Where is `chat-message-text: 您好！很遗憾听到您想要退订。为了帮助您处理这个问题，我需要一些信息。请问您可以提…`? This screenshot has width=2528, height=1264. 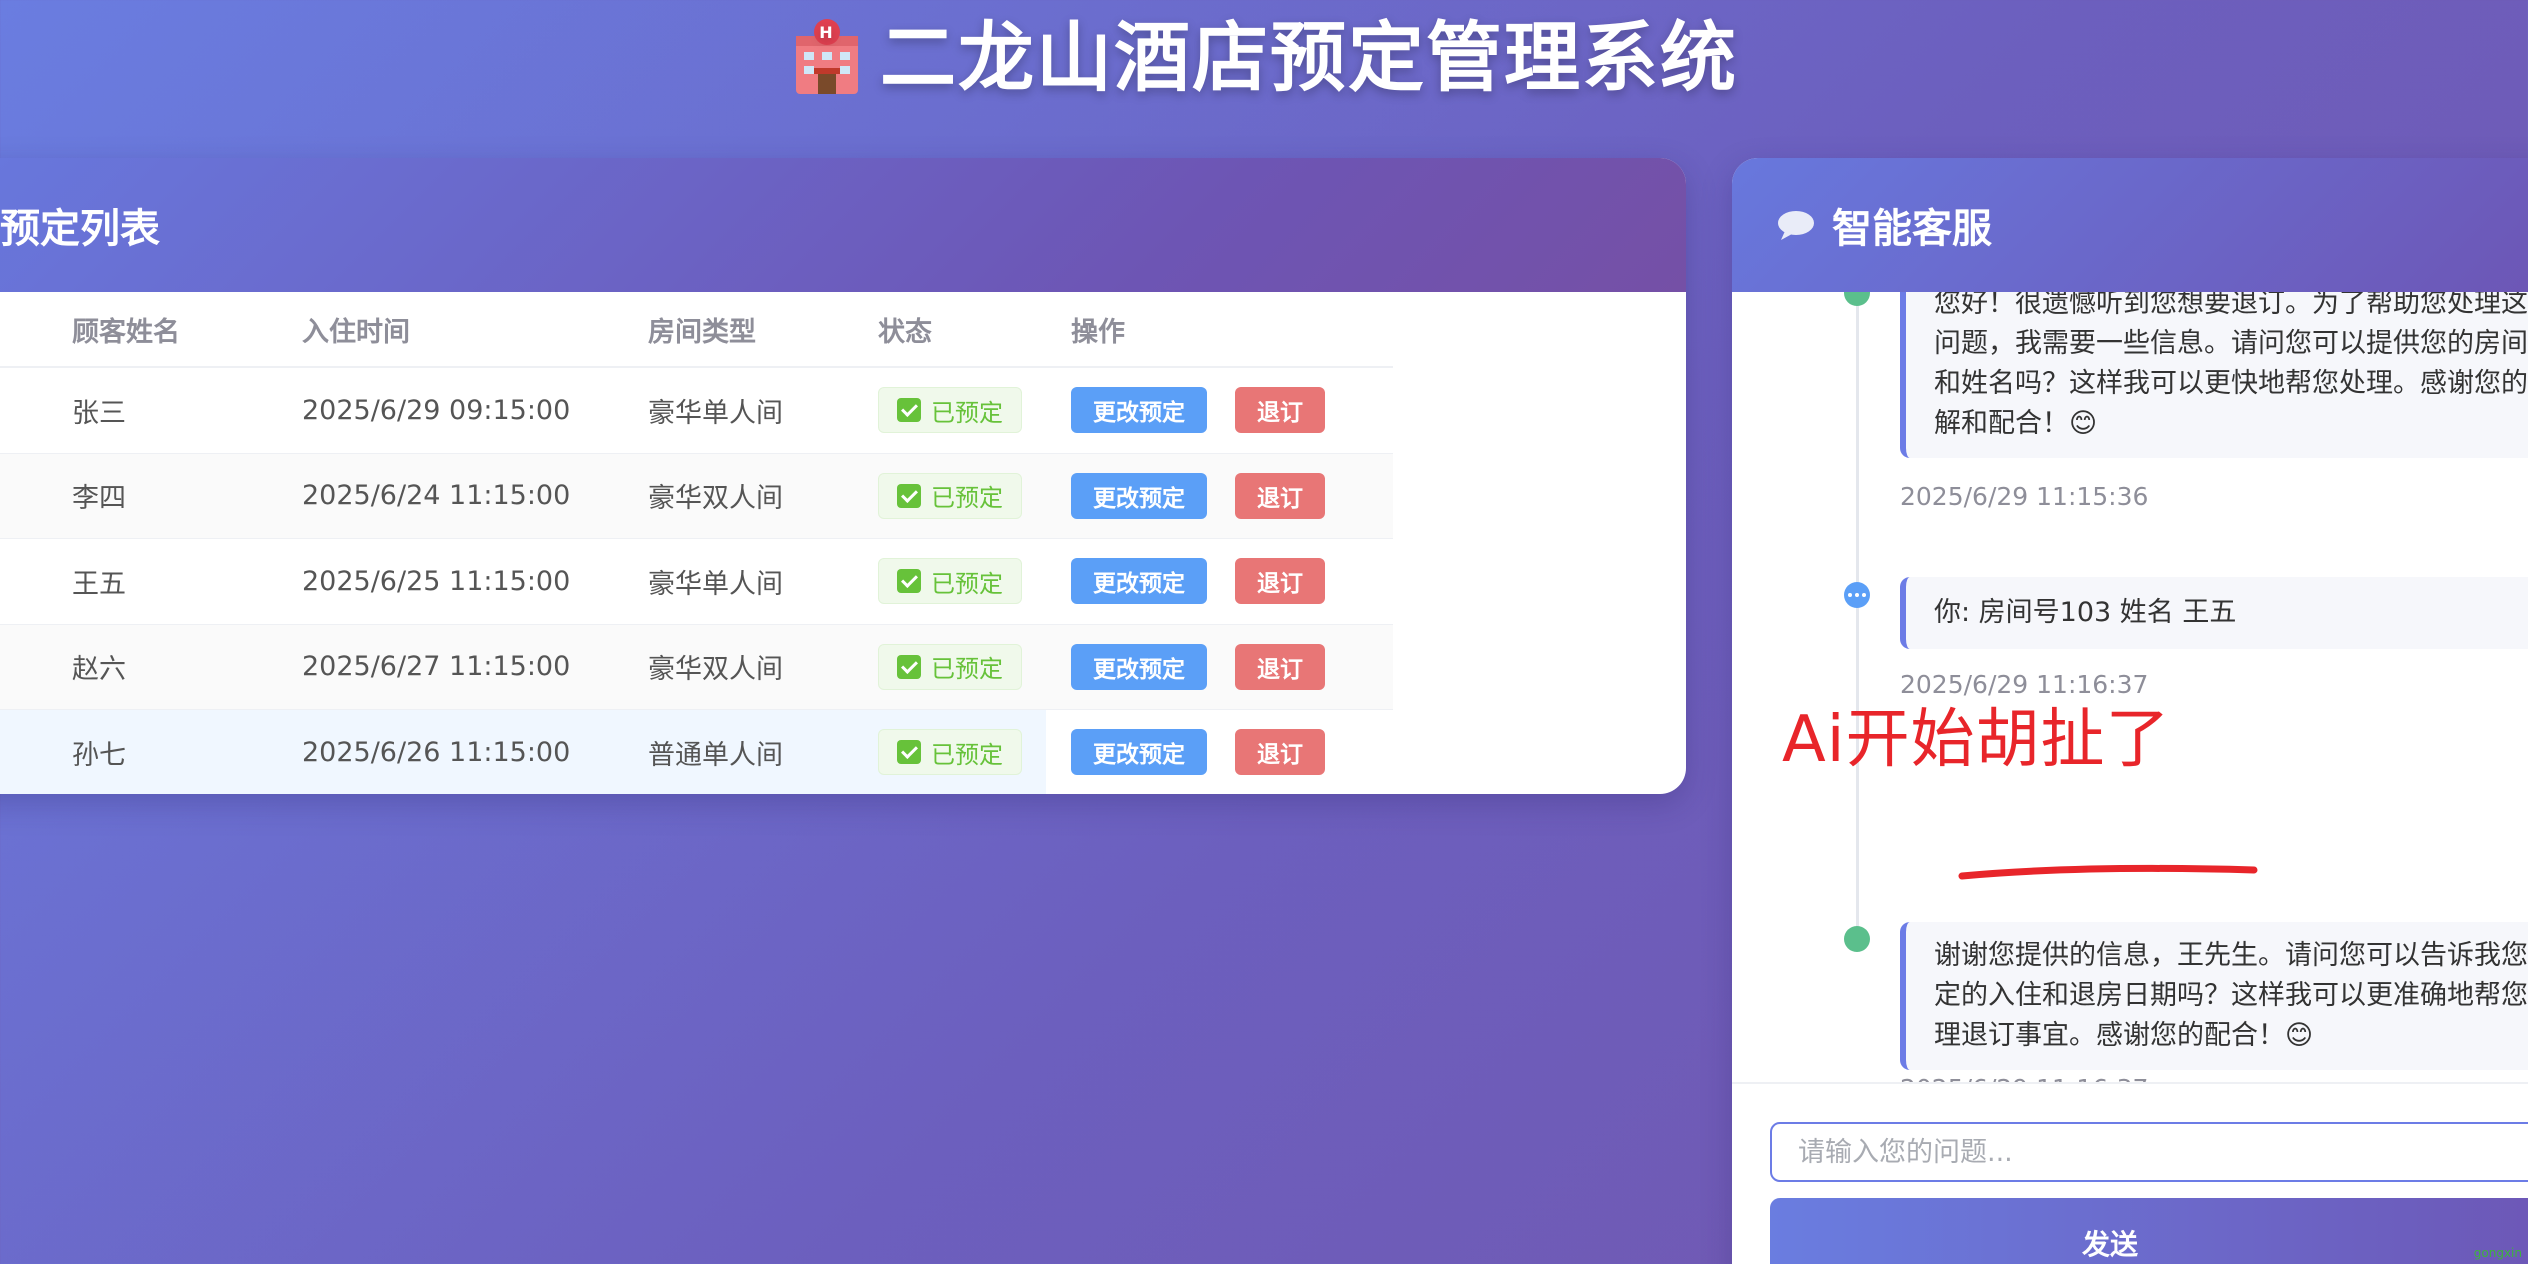
chat-message-text: 您好！很遗憾听到您想要退订。为了帮助您处理这个问题，我需要一些信息。请问您可以提… is located at coordinates (2231, 365).